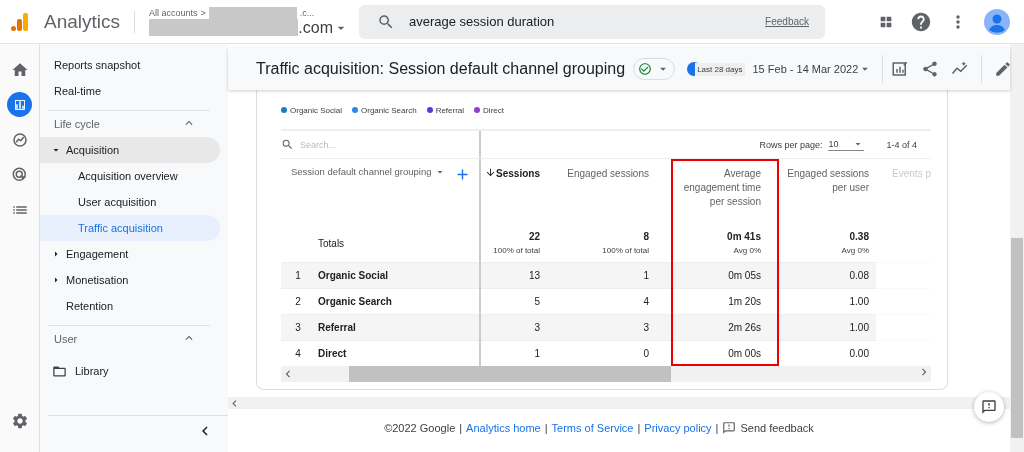 This screenshot has width=1024, height=452. Describe the element at coordinates (997, 21) in the screenshot. I see `avatar-icon` at that location.